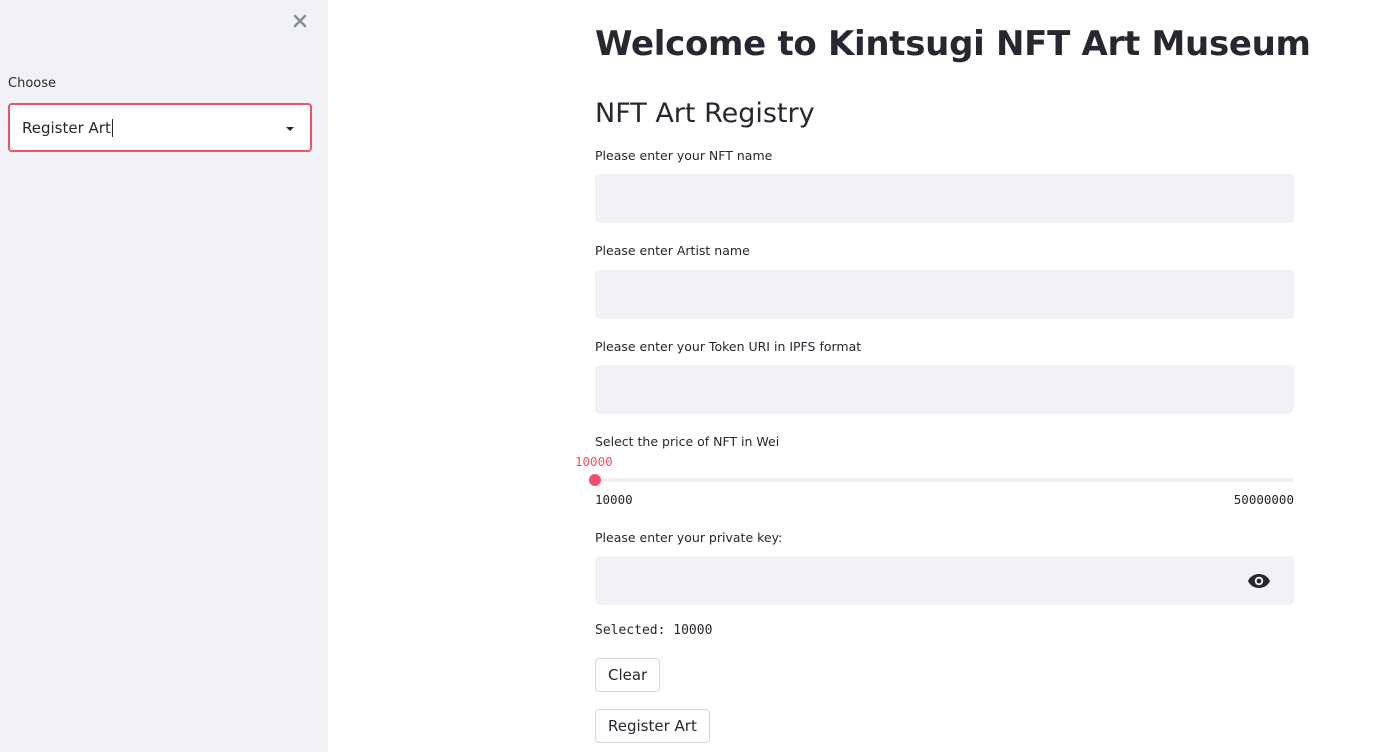 This screenshot has height=752, width=1400. I want to click on eye-icon, so click(1259, 581).